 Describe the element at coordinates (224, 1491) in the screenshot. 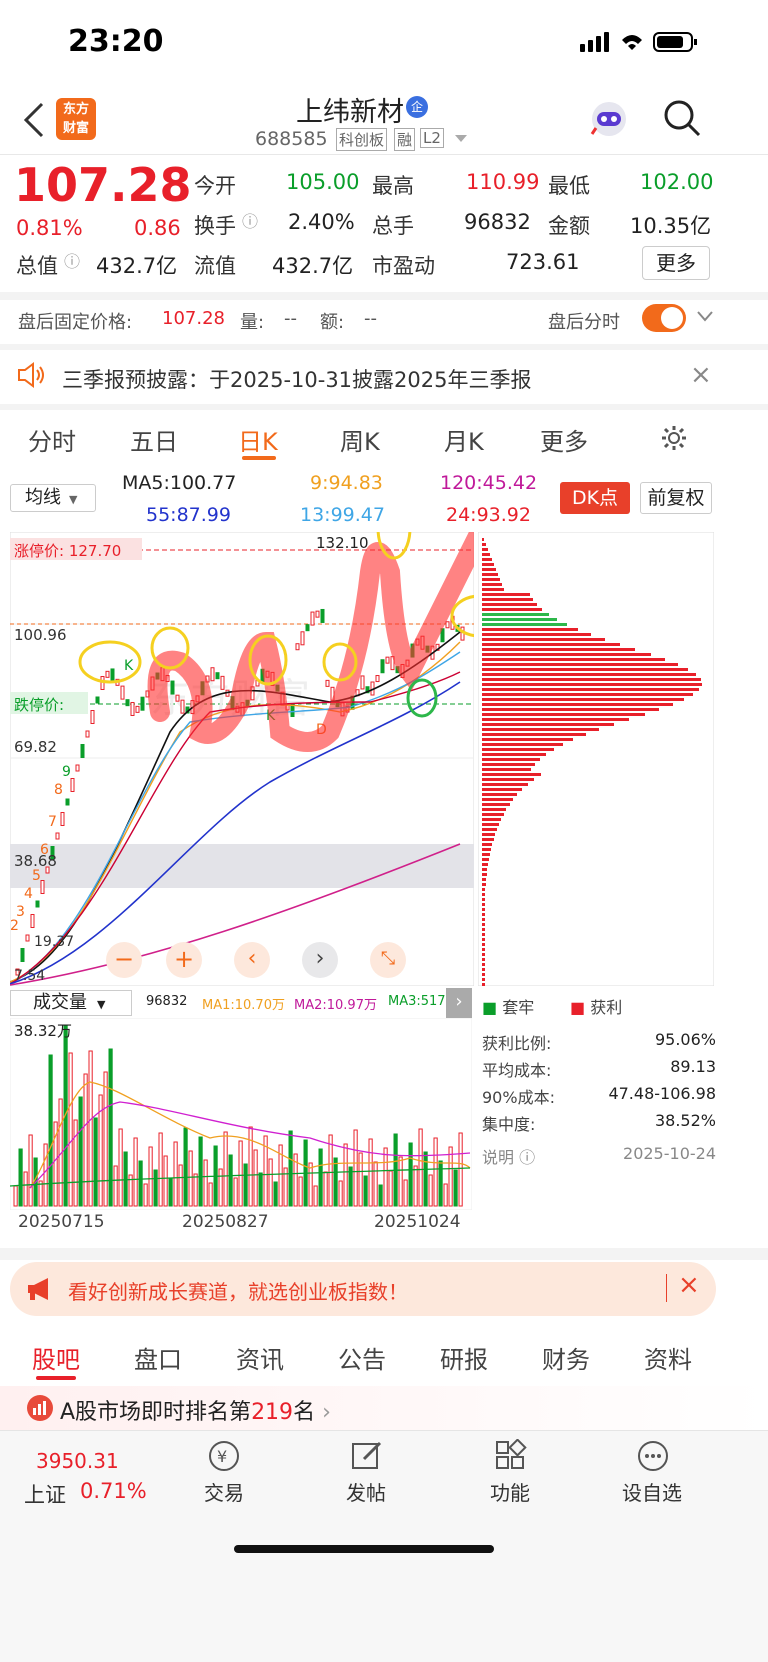

I see `footer-trade: 交易` at that location.